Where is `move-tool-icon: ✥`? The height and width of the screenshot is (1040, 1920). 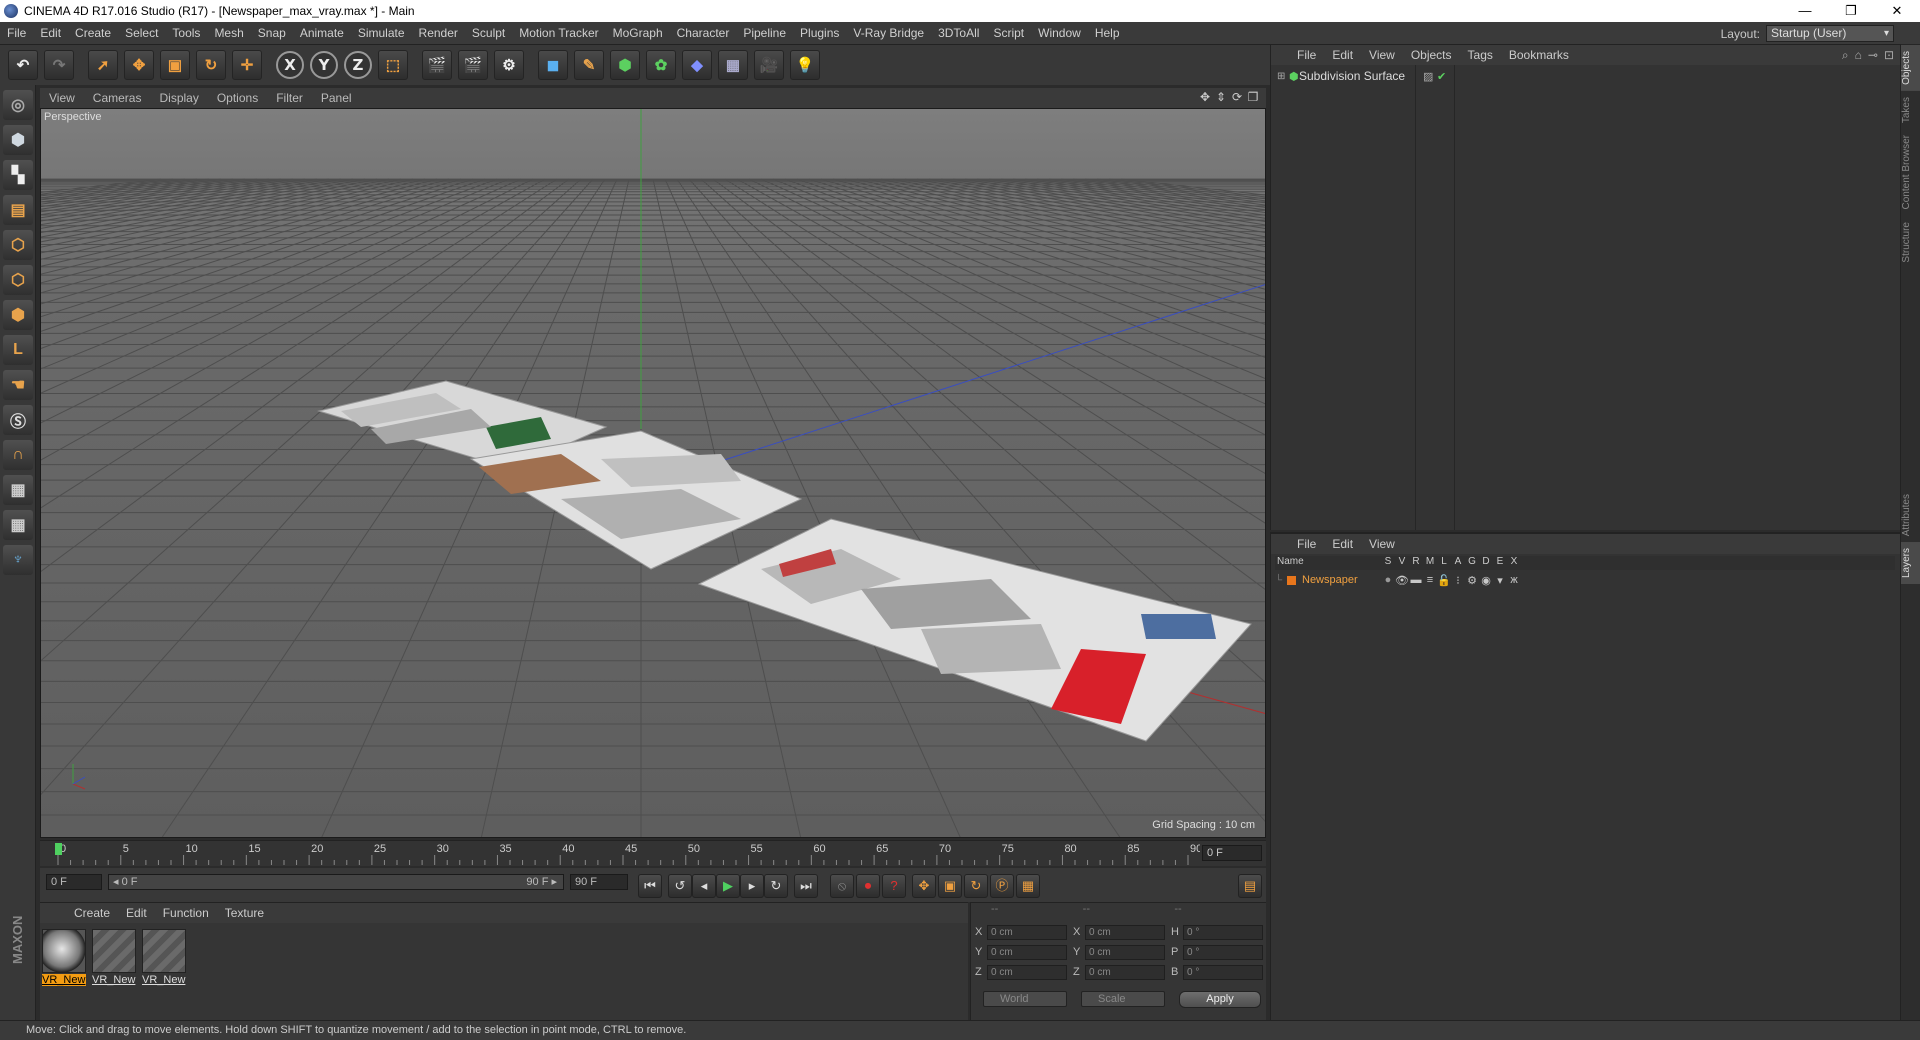 move-tool-icon: ✥ is located at coordinates (139, 65).